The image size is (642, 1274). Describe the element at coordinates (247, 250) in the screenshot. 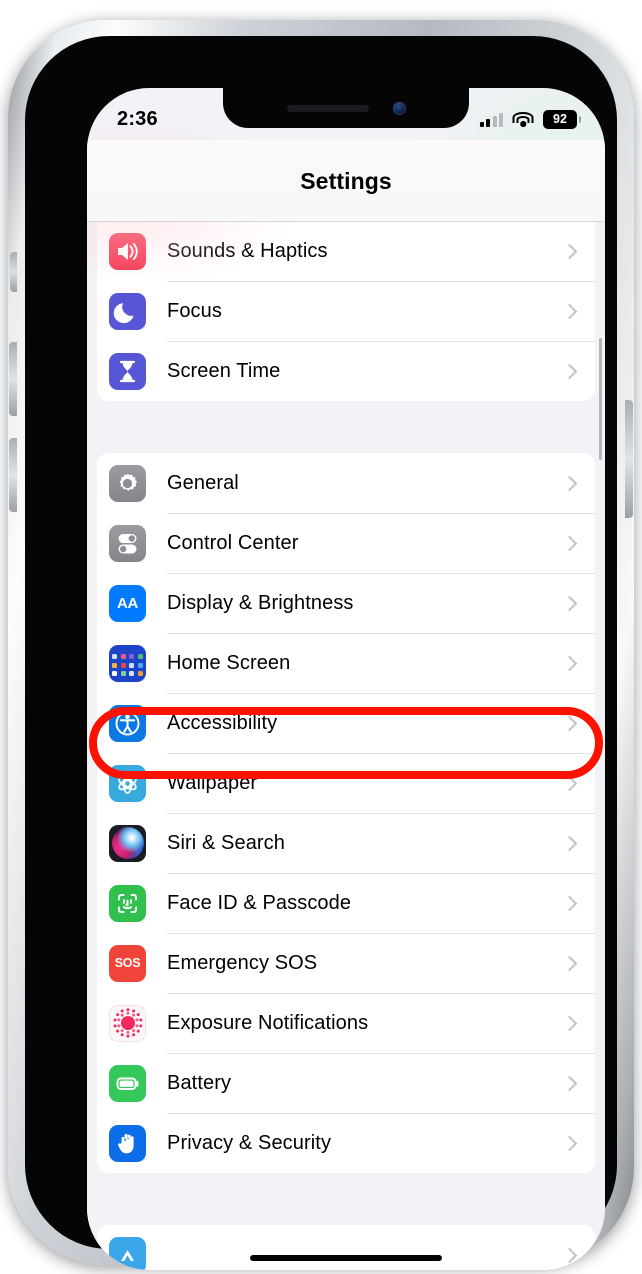

I see `settings-row-label: Sounds & Haptics` at that location.